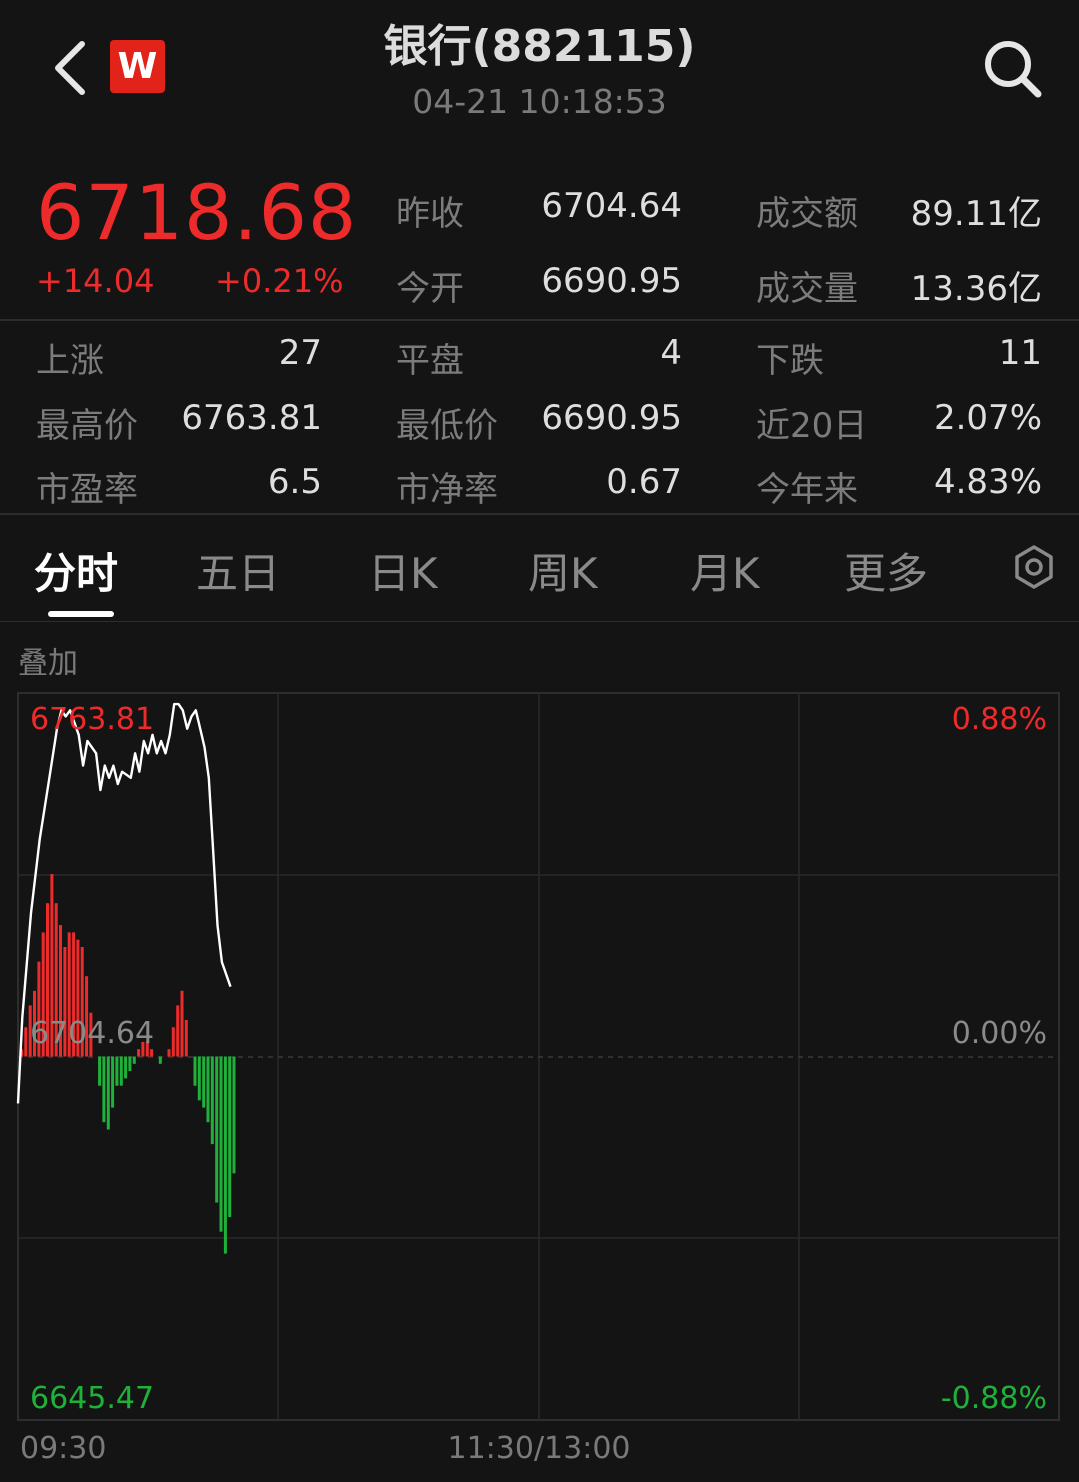  Describe the element at coordinates (987, 482) in the screenshot. I see `detail-value: 4.83%` at that location.